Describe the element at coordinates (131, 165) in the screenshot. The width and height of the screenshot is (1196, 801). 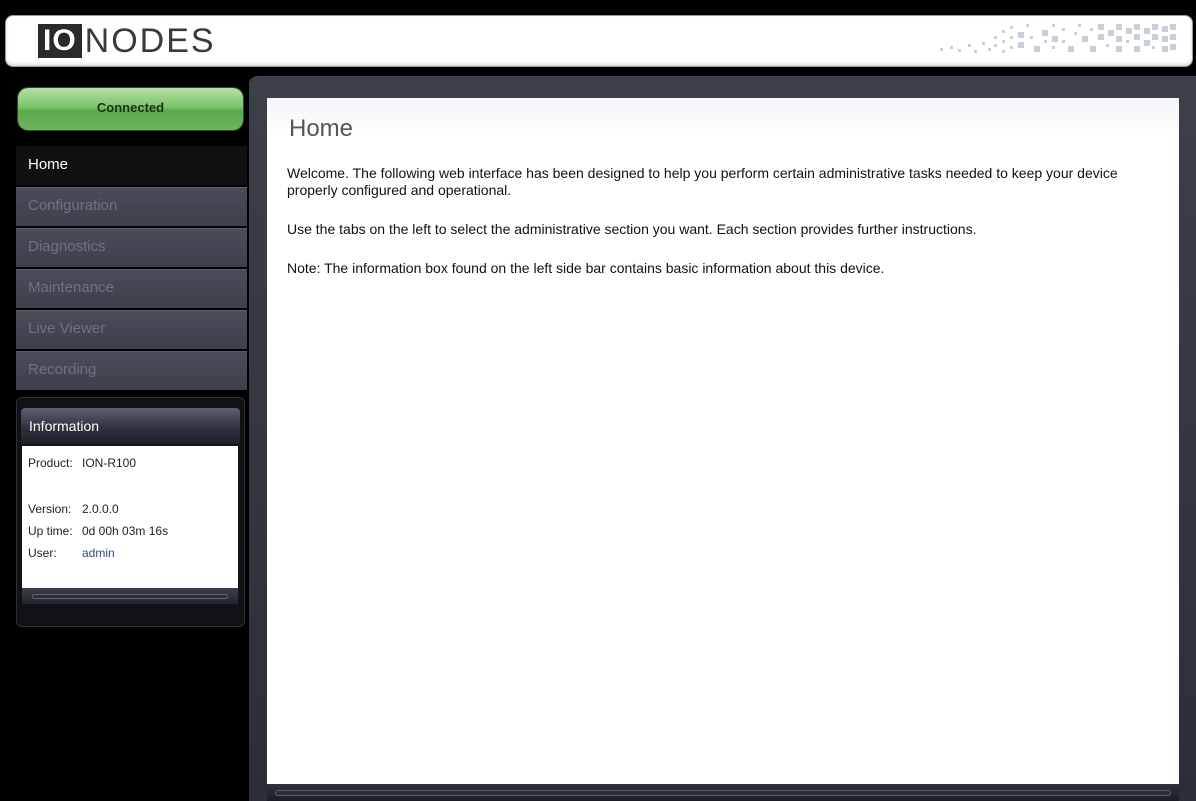
I see `nav-item-home: Home` at that location.